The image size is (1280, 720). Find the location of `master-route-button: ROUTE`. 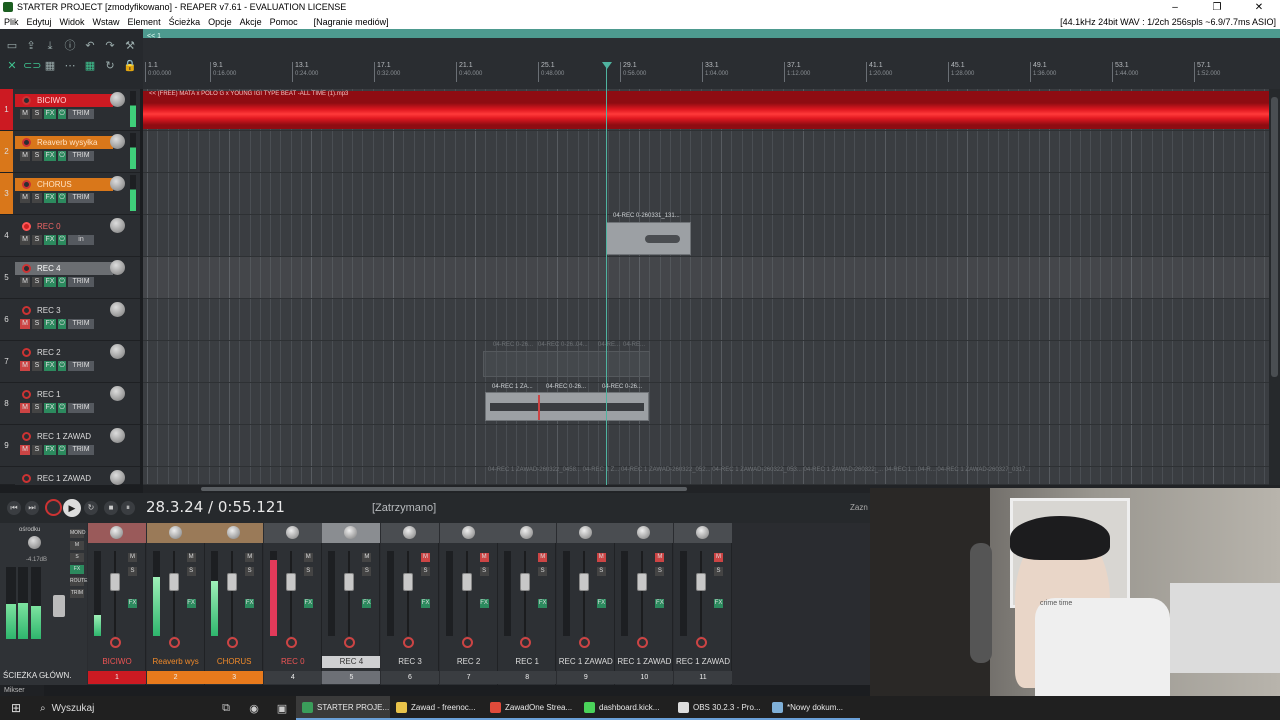

master-route-button: ROUTE is located at coordinates (79, 581).